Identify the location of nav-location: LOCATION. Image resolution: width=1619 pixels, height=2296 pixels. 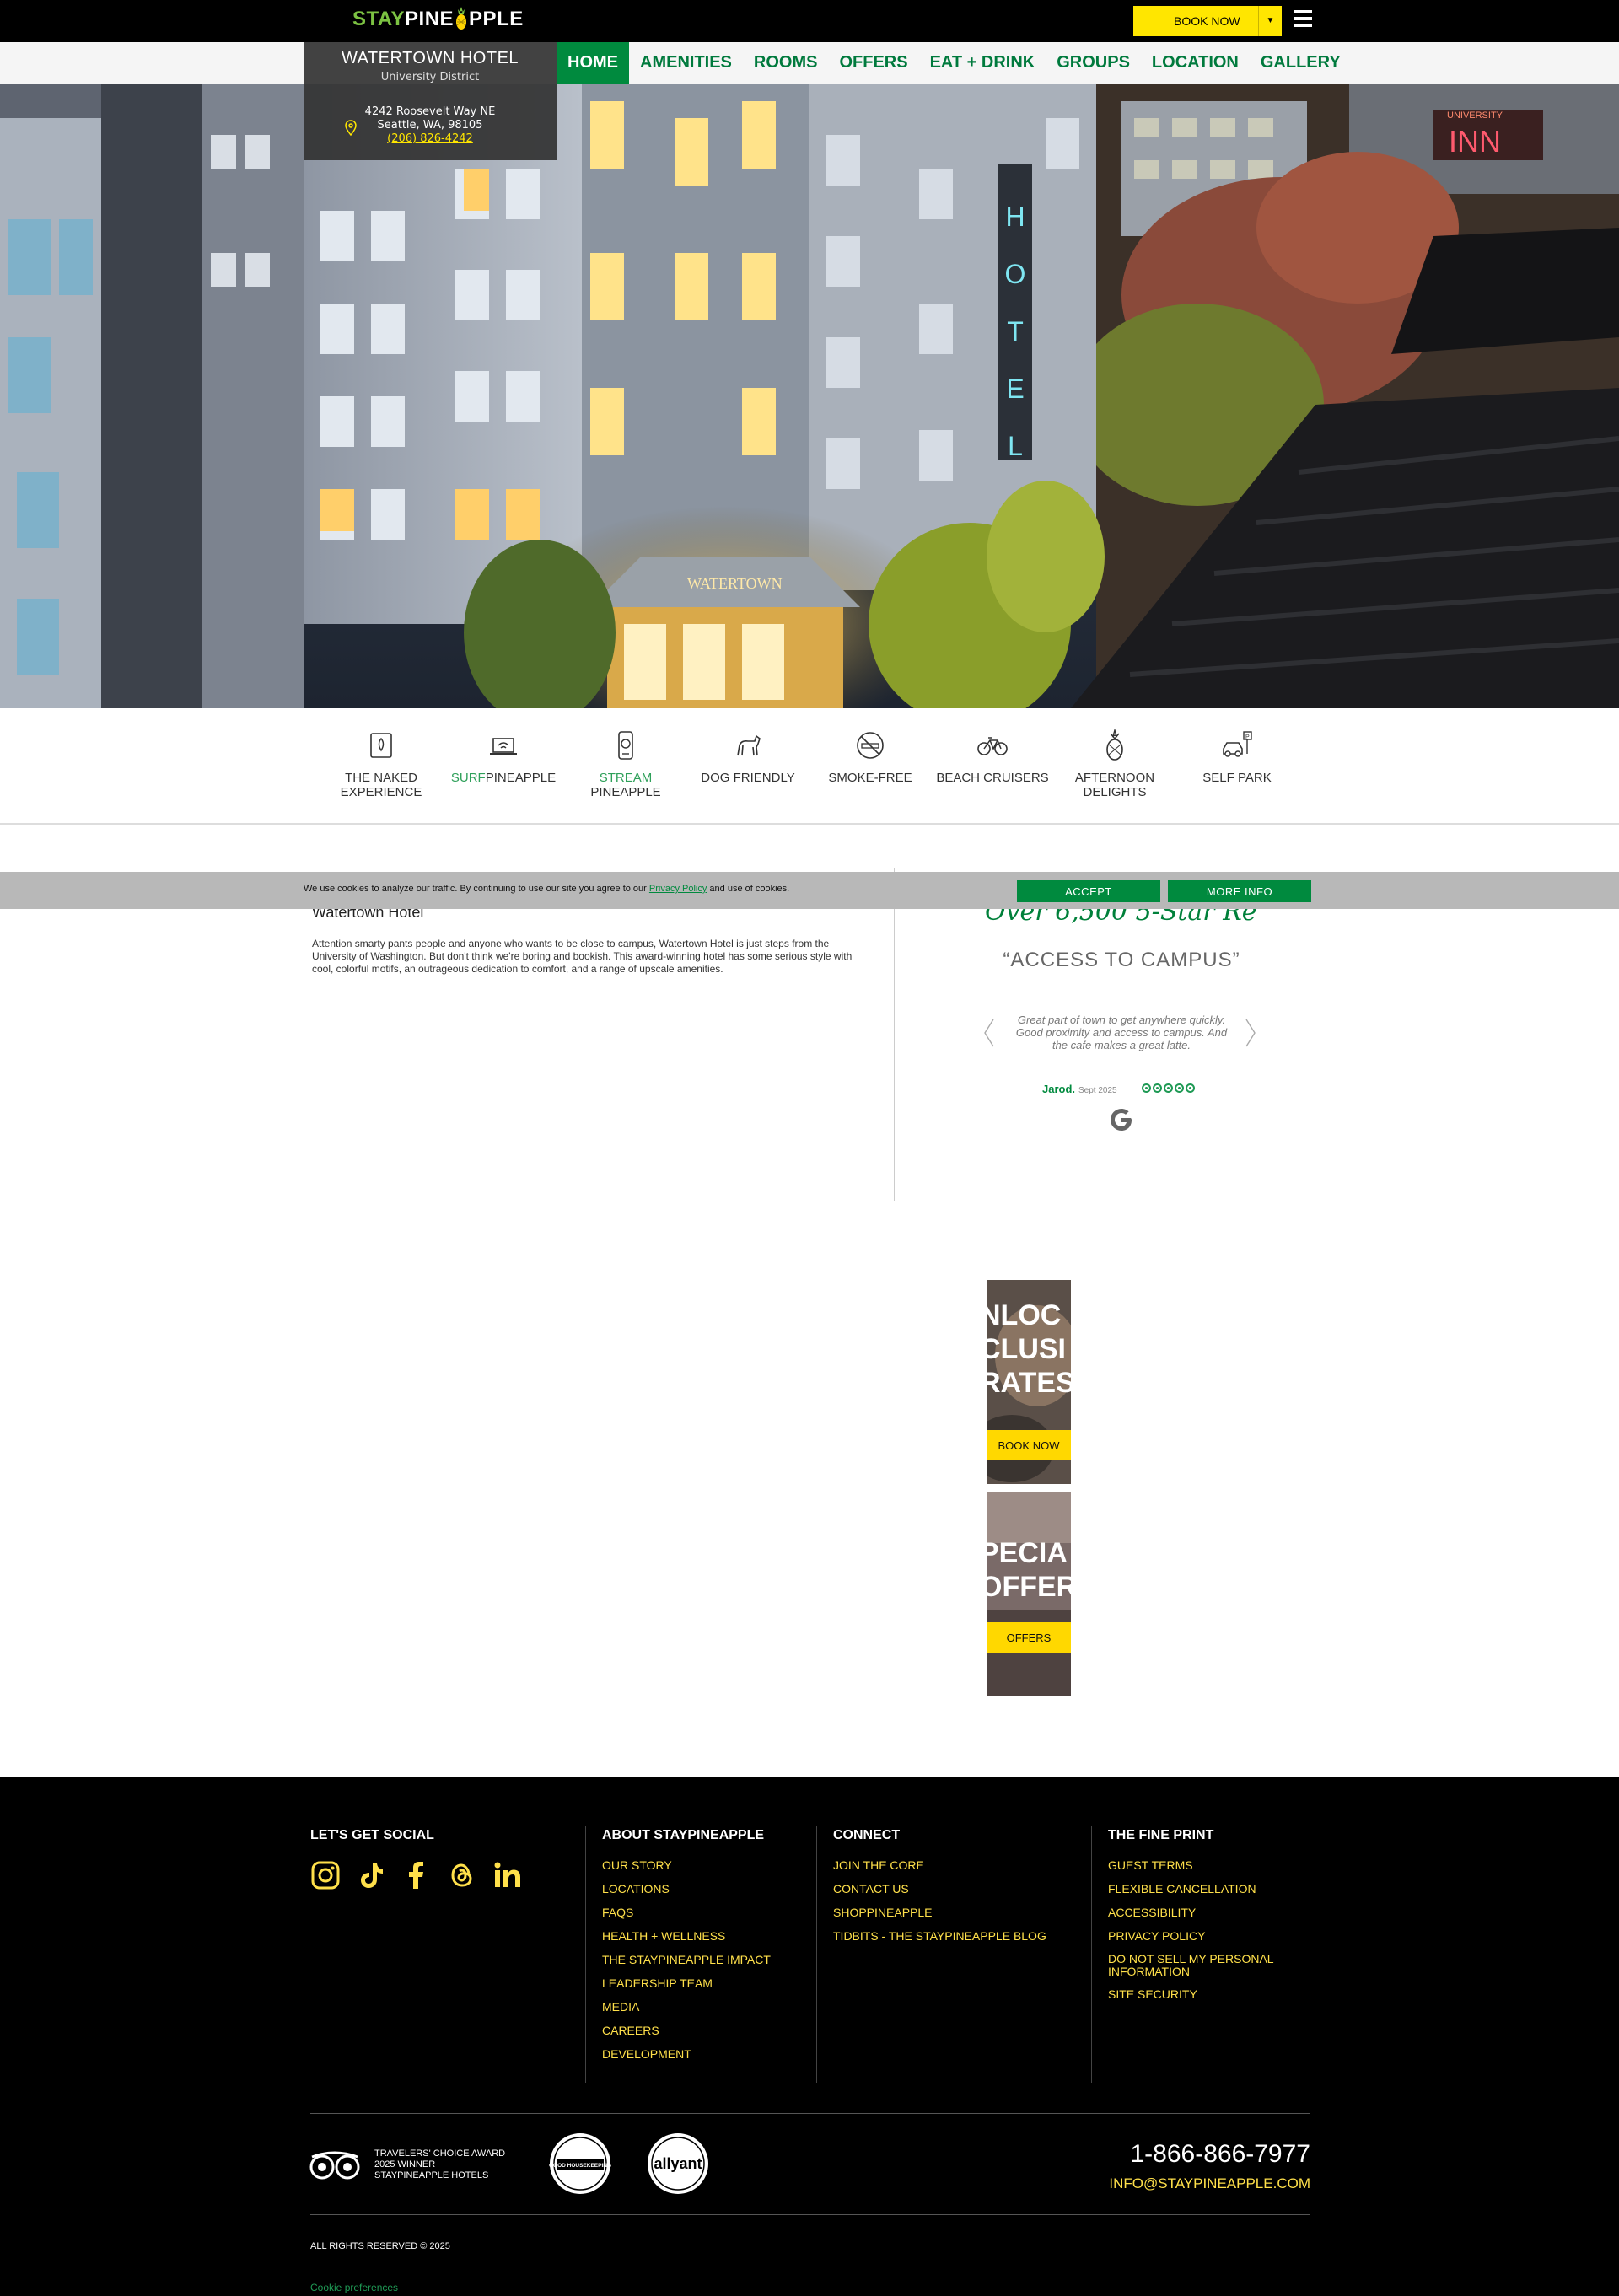
(1195, 63).